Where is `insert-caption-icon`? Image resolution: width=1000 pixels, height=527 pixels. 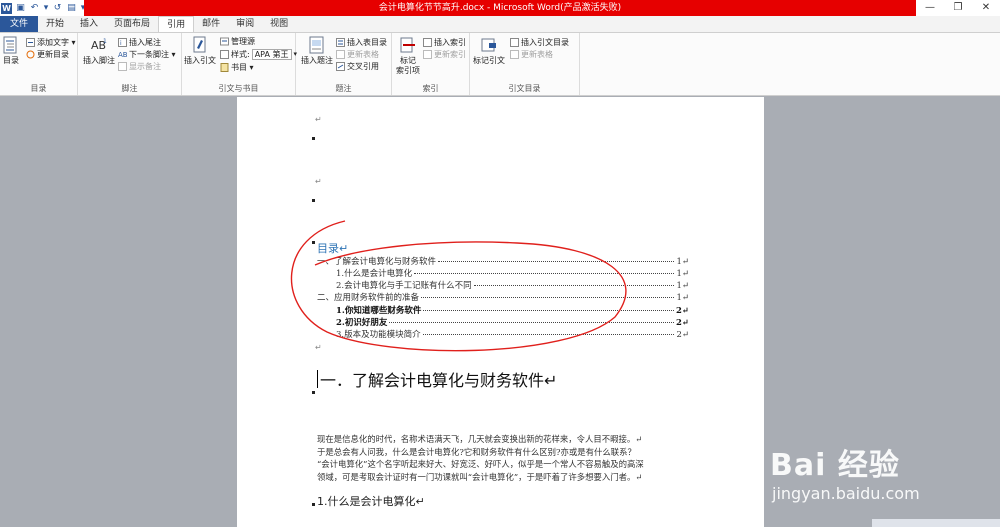 insert-caption-icon is located at coordinates (316, 45).